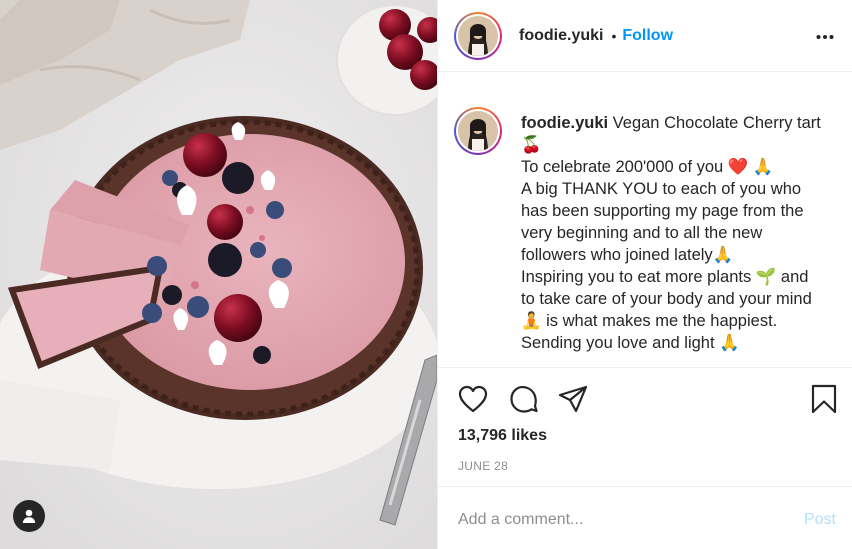 The image size is (852, 549). I want to click on comment-button, so click(524, 399).